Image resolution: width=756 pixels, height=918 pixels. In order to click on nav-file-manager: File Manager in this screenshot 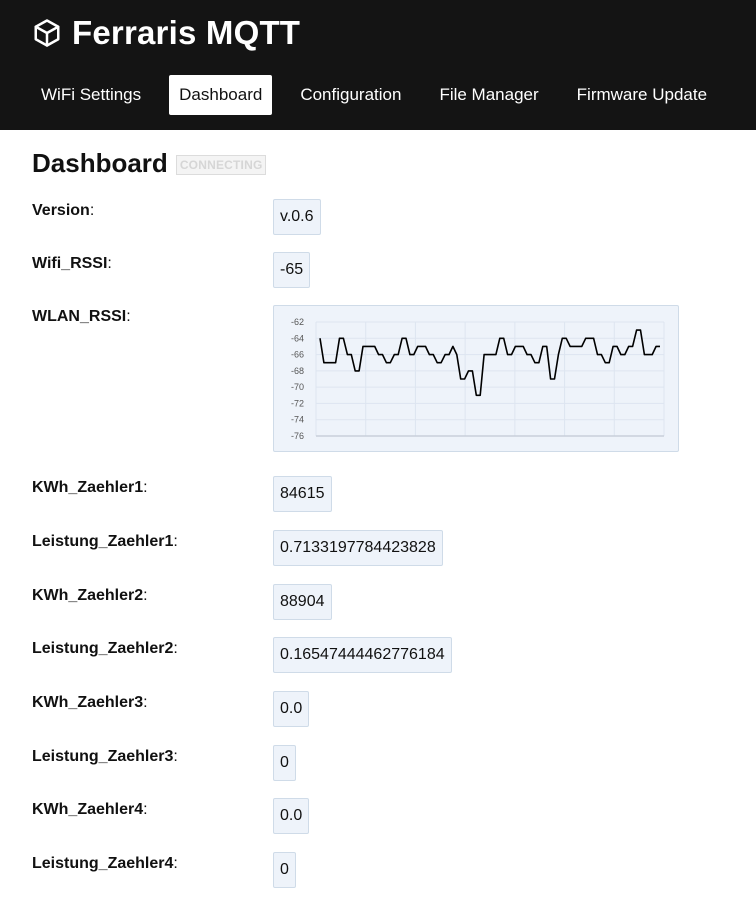, I will do `click(488, 95)`.